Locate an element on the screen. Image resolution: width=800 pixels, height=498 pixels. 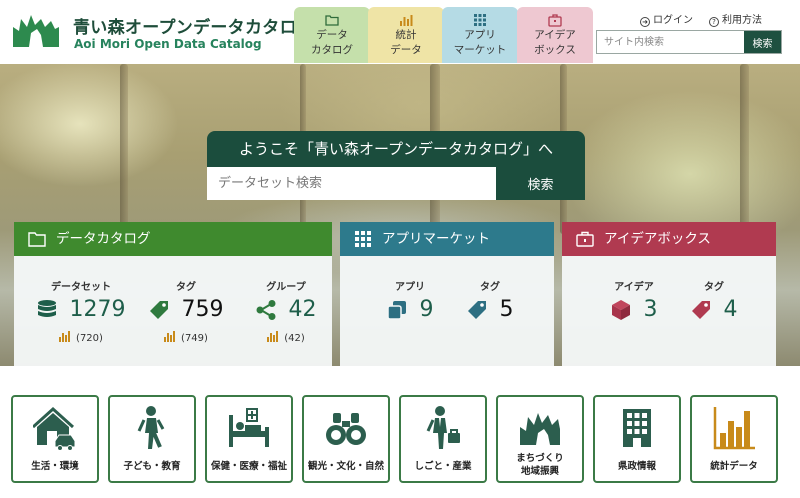
category-label: まちづくり is located at coordinates (540, 458).